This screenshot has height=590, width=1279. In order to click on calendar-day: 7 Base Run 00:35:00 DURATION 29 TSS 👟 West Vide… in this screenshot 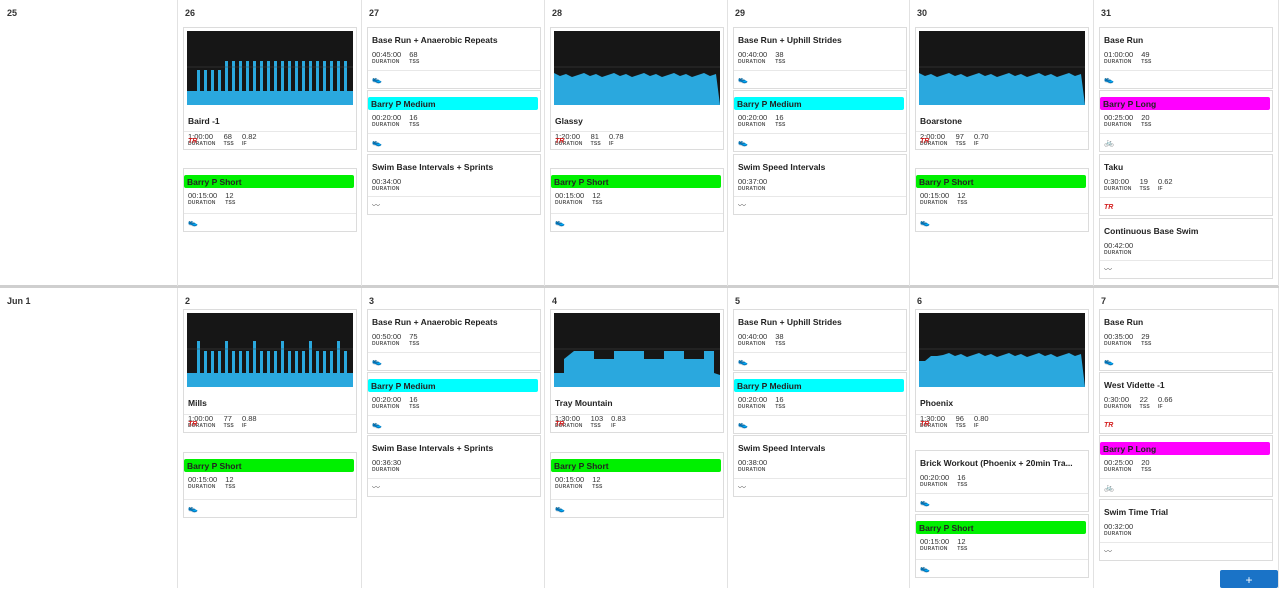, I will do `click(1186, 438)`.